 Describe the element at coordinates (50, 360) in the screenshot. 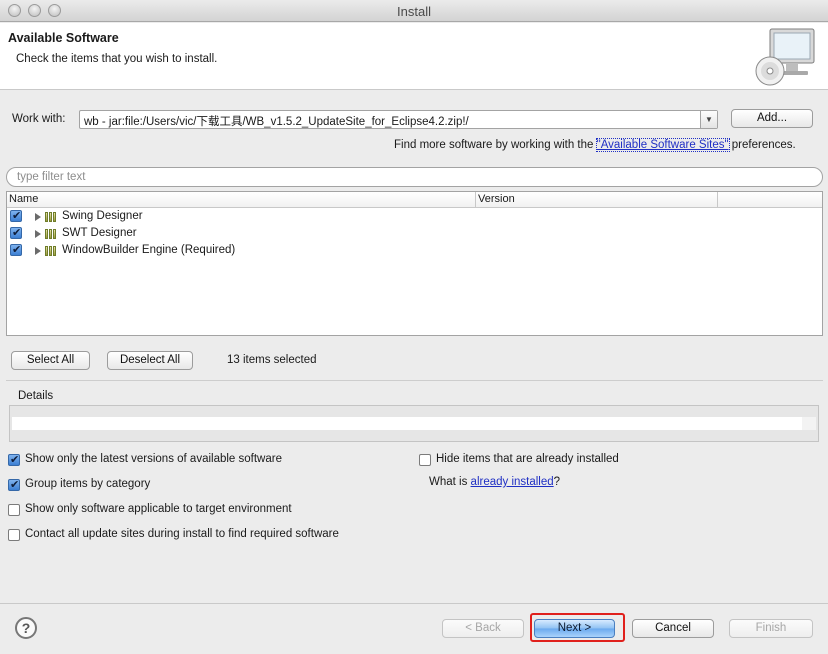

I see `select-all-button: Select All` at that location.